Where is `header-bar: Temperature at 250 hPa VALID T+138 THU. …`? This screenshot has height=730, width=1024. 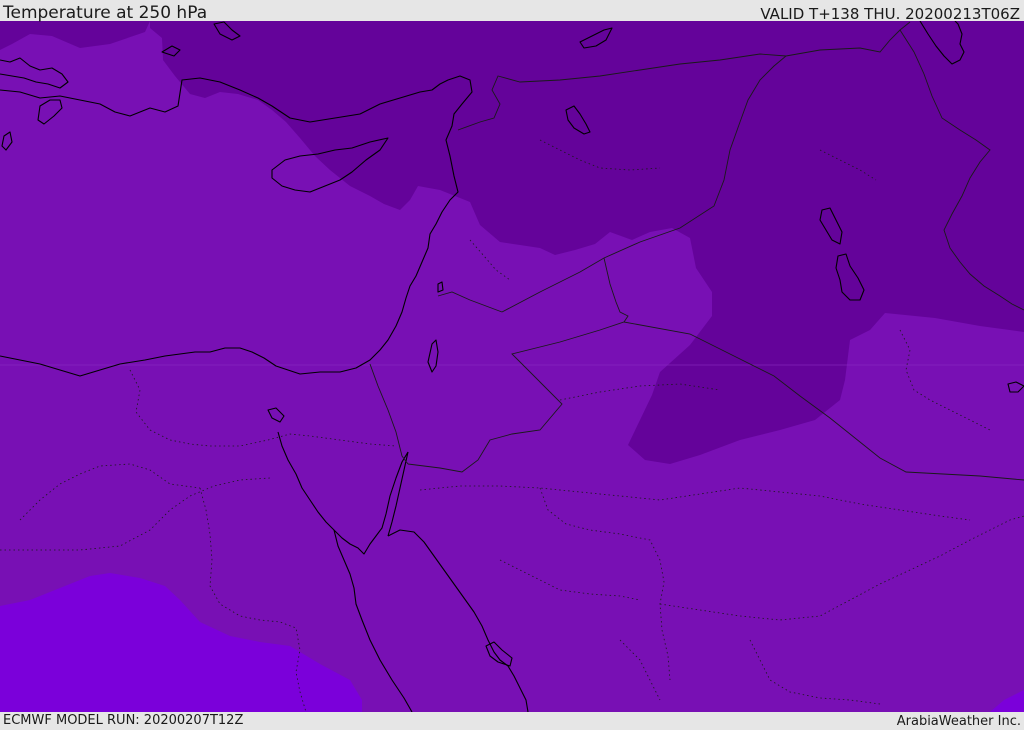 header-bar: Temperature at 250 hPa VALID T+138 THU. … is located at coordinates (512, 11).